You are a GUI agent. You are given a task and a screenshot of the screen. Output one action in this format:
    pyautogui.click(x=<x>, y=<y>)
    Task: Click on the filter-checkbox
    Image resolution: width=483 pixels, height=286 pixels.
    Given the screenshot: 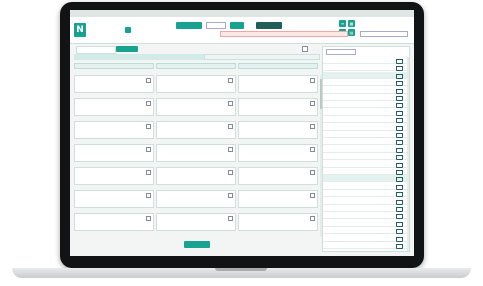 What is the action you would take?
    pyautogui.click(x=305, y=49)
    